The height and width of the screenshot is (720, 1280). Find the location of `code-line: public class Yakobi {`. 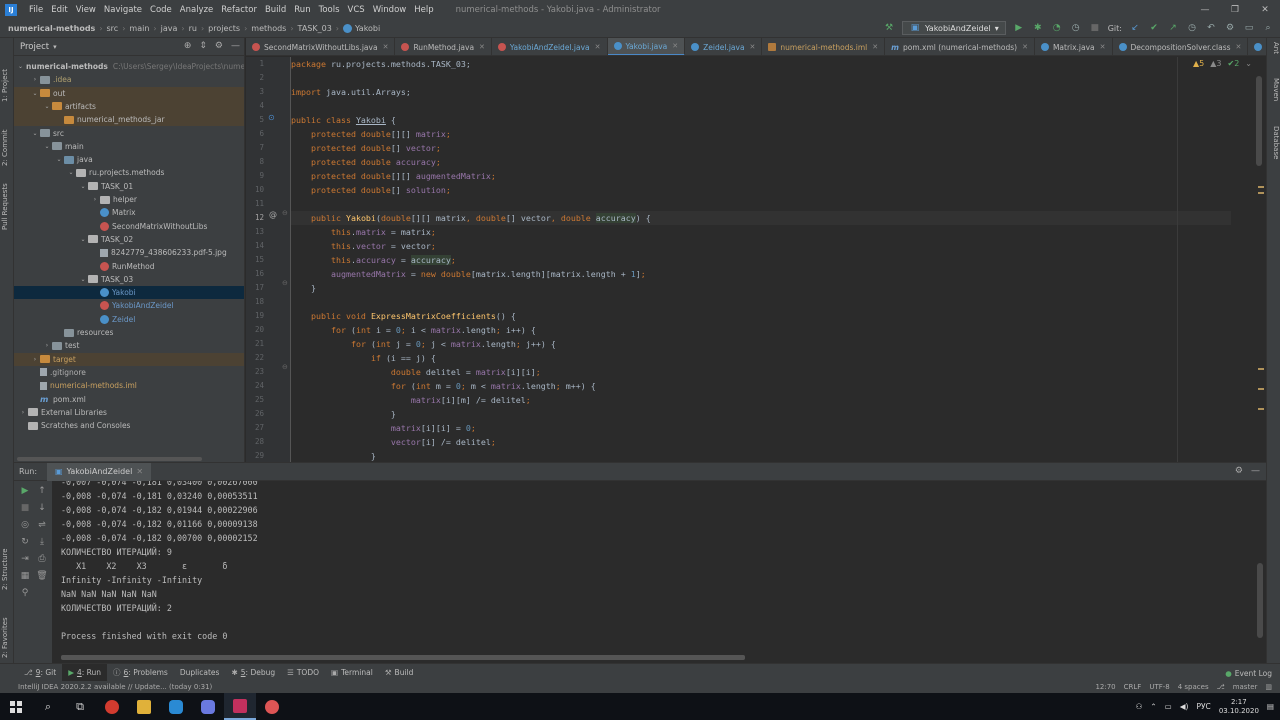

code-line: public class Yakobi { is located at coordinates (343, 120).